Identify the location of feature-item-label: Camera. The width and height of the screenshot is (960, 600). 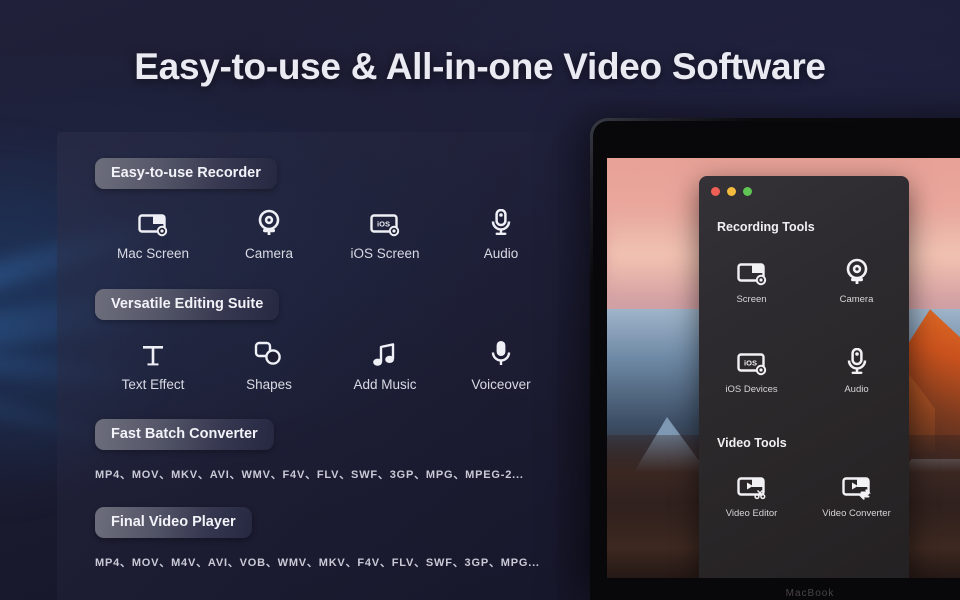
(268, 253).